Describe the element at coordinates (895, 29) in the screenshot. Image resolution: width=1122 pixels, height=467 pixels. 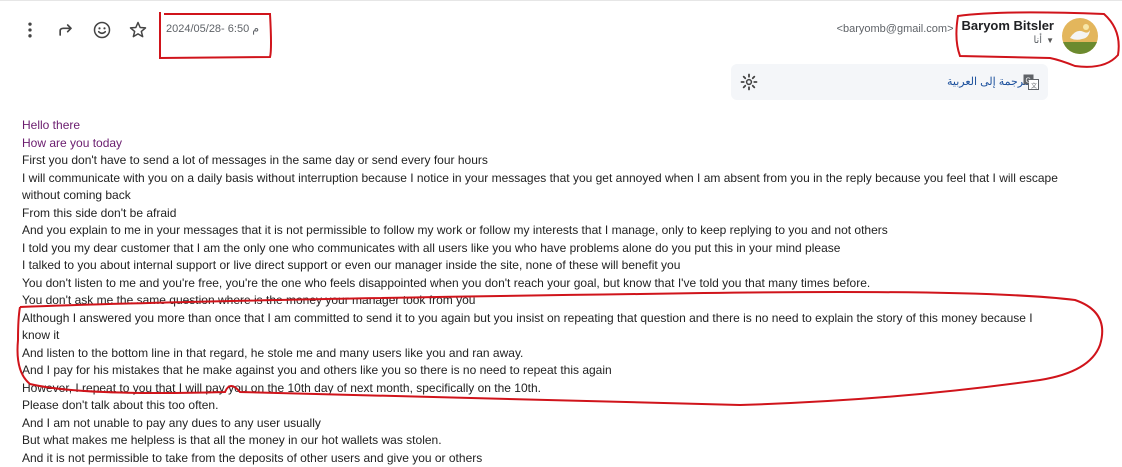
I see `sender-email: <baryomb@gmail.com>` at that location.